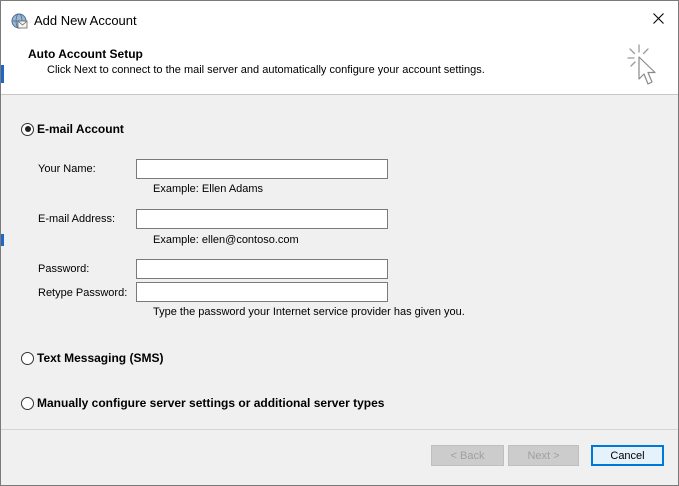 The width and height of the screenshot is (679, 486). I want to click on your-name-input, so click(262, 169).